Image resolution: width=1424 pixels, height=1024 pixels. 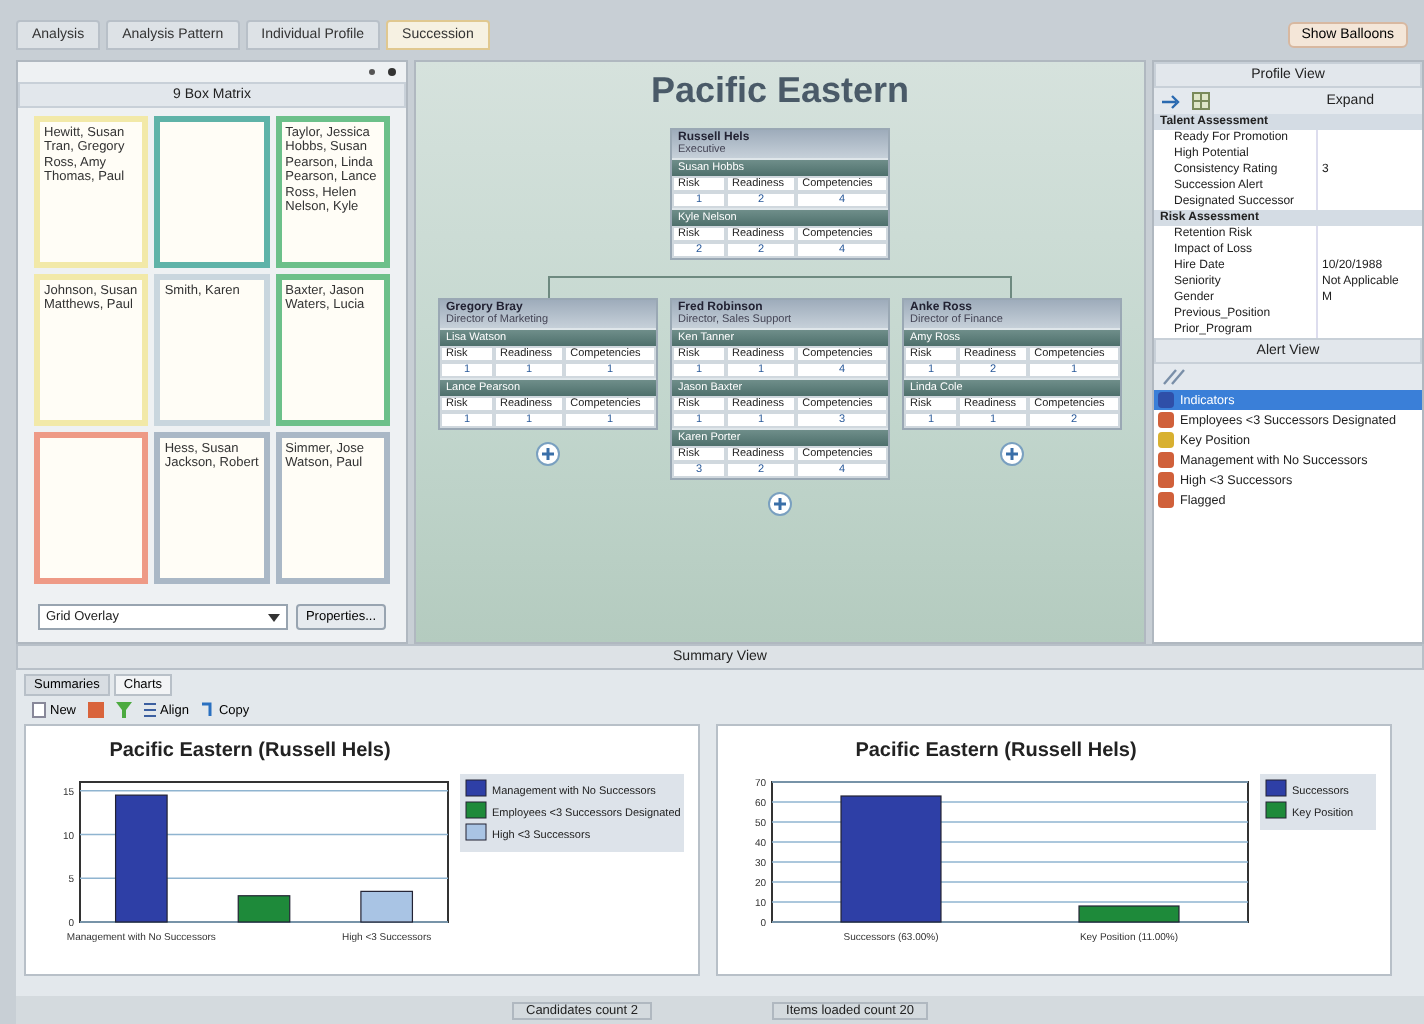 I want to click on delete-icon, so click(x=96, y=710).